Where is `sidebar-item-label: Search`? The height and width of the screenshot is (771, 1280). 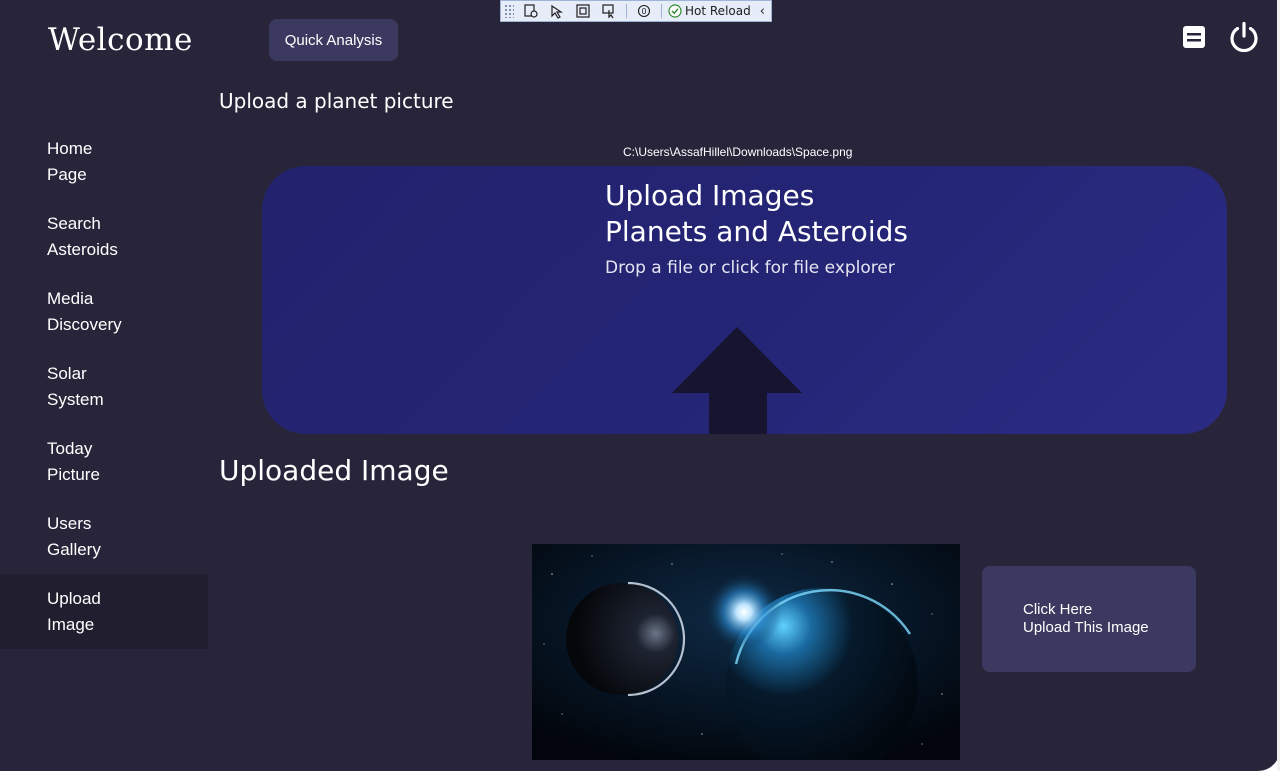
sidebar-item-label: Search is located at coordinates (74, 223).